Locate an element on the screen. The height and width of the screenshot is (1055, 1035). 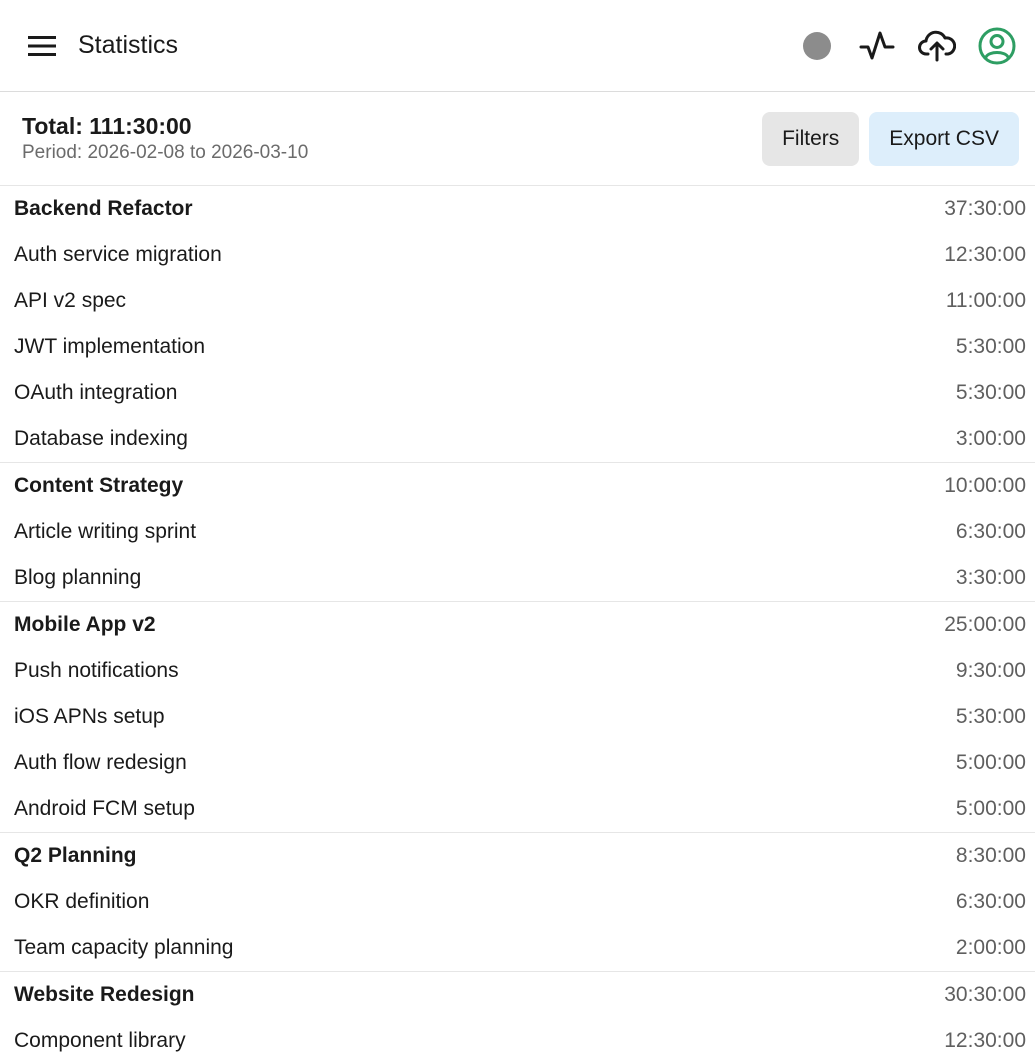
project-row-duration: 8:30:00 is located at coordinates (990, 855).